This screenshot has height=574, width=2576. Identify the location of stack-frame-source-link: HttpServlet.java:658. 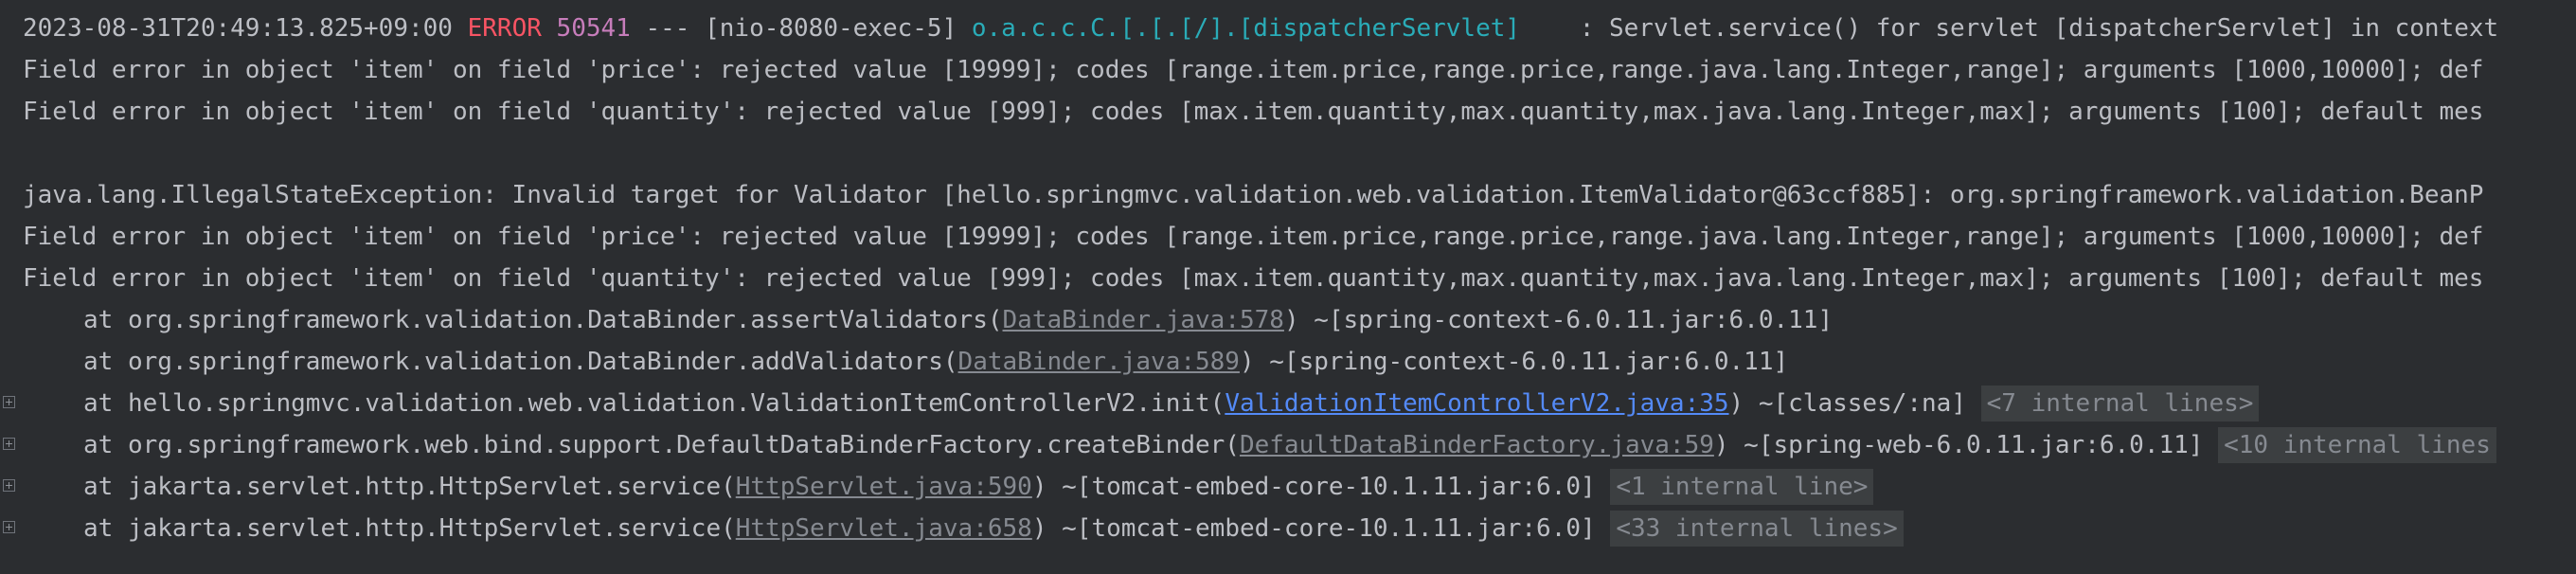
(884, 528).